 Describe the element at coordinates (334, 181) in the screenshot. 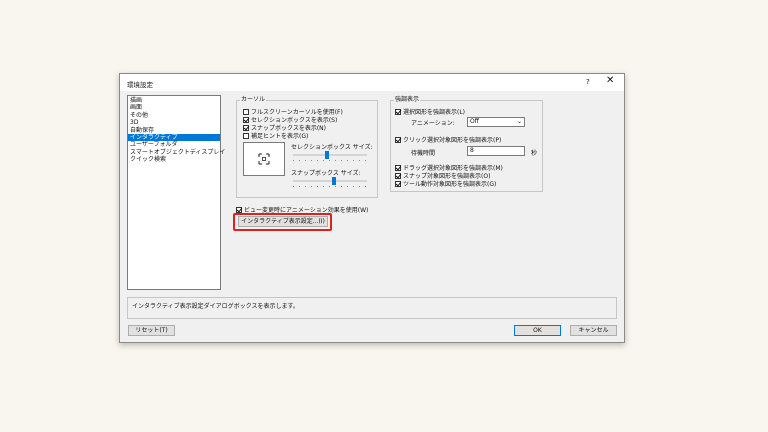

I see `snap-box-size-thumb` at that location.